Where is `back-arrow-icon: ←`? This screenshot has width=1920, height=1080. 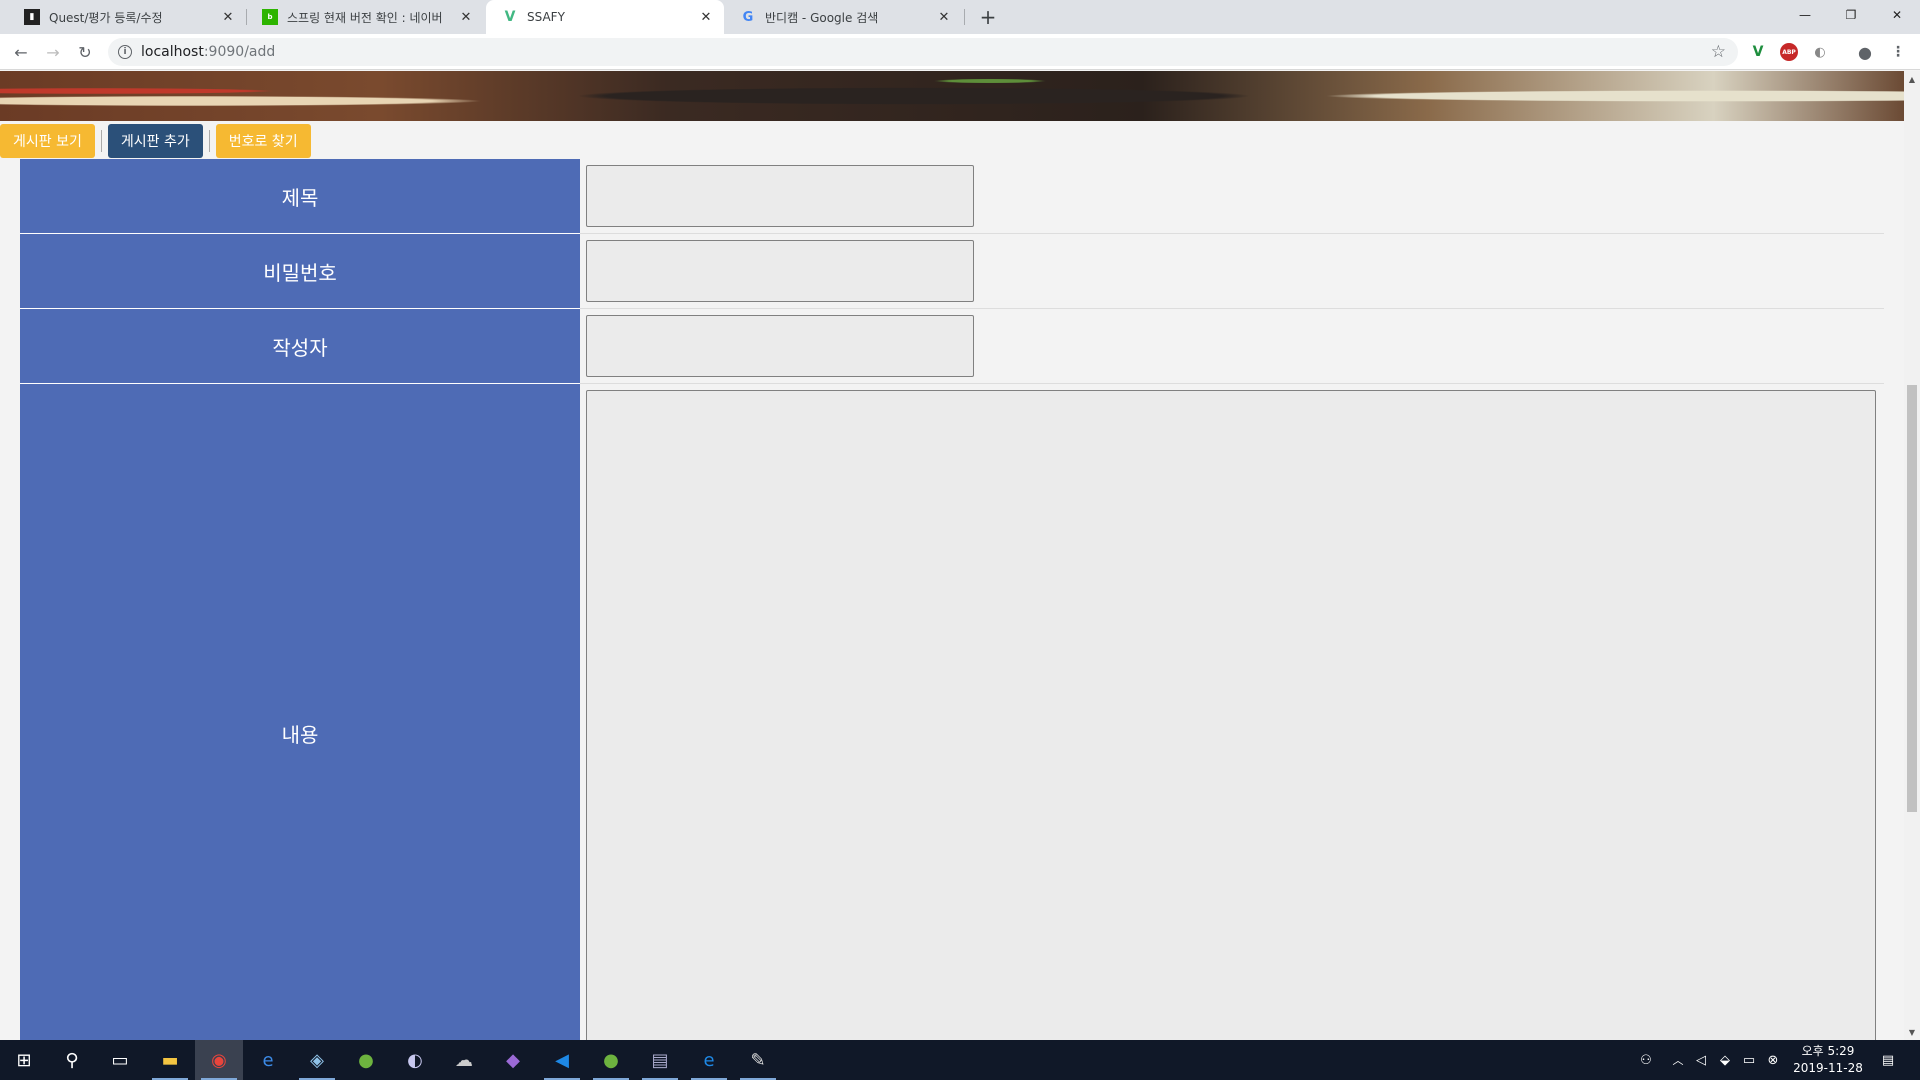 back-arrow-icon: ← is located at coordinates (21, 52).